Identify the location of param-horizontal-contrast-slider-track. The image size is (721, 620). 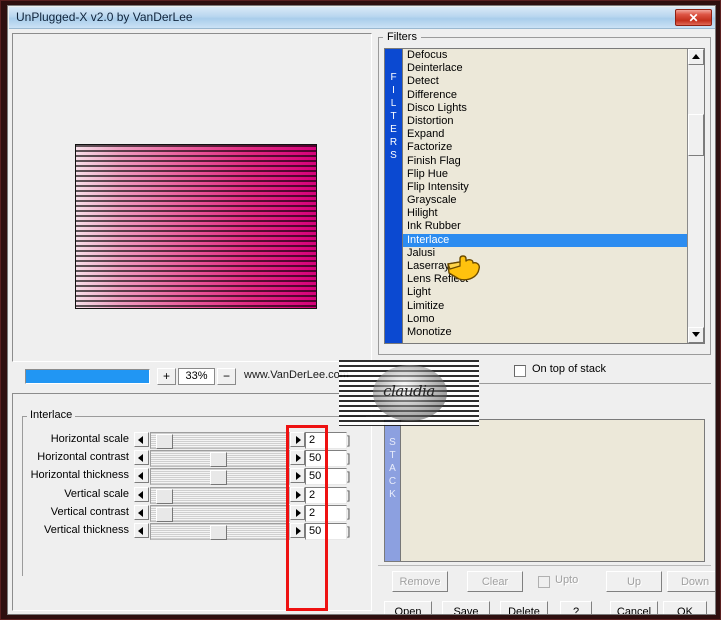
(220, 459).